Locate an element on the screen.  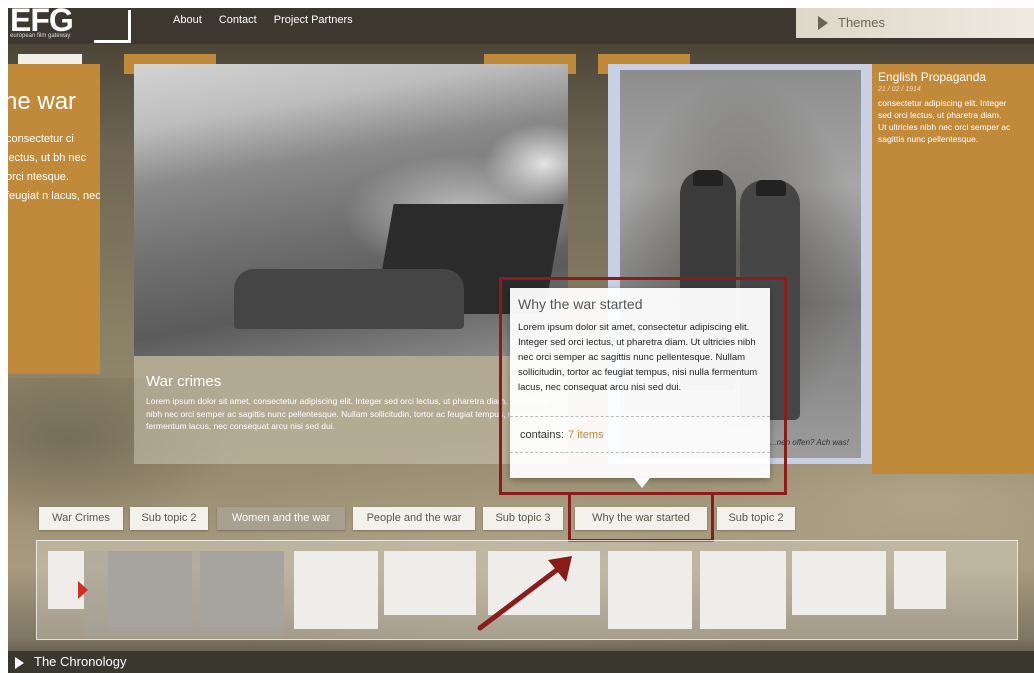
main-nav: About Contact Project Partners is located at coordinates (270, 20).